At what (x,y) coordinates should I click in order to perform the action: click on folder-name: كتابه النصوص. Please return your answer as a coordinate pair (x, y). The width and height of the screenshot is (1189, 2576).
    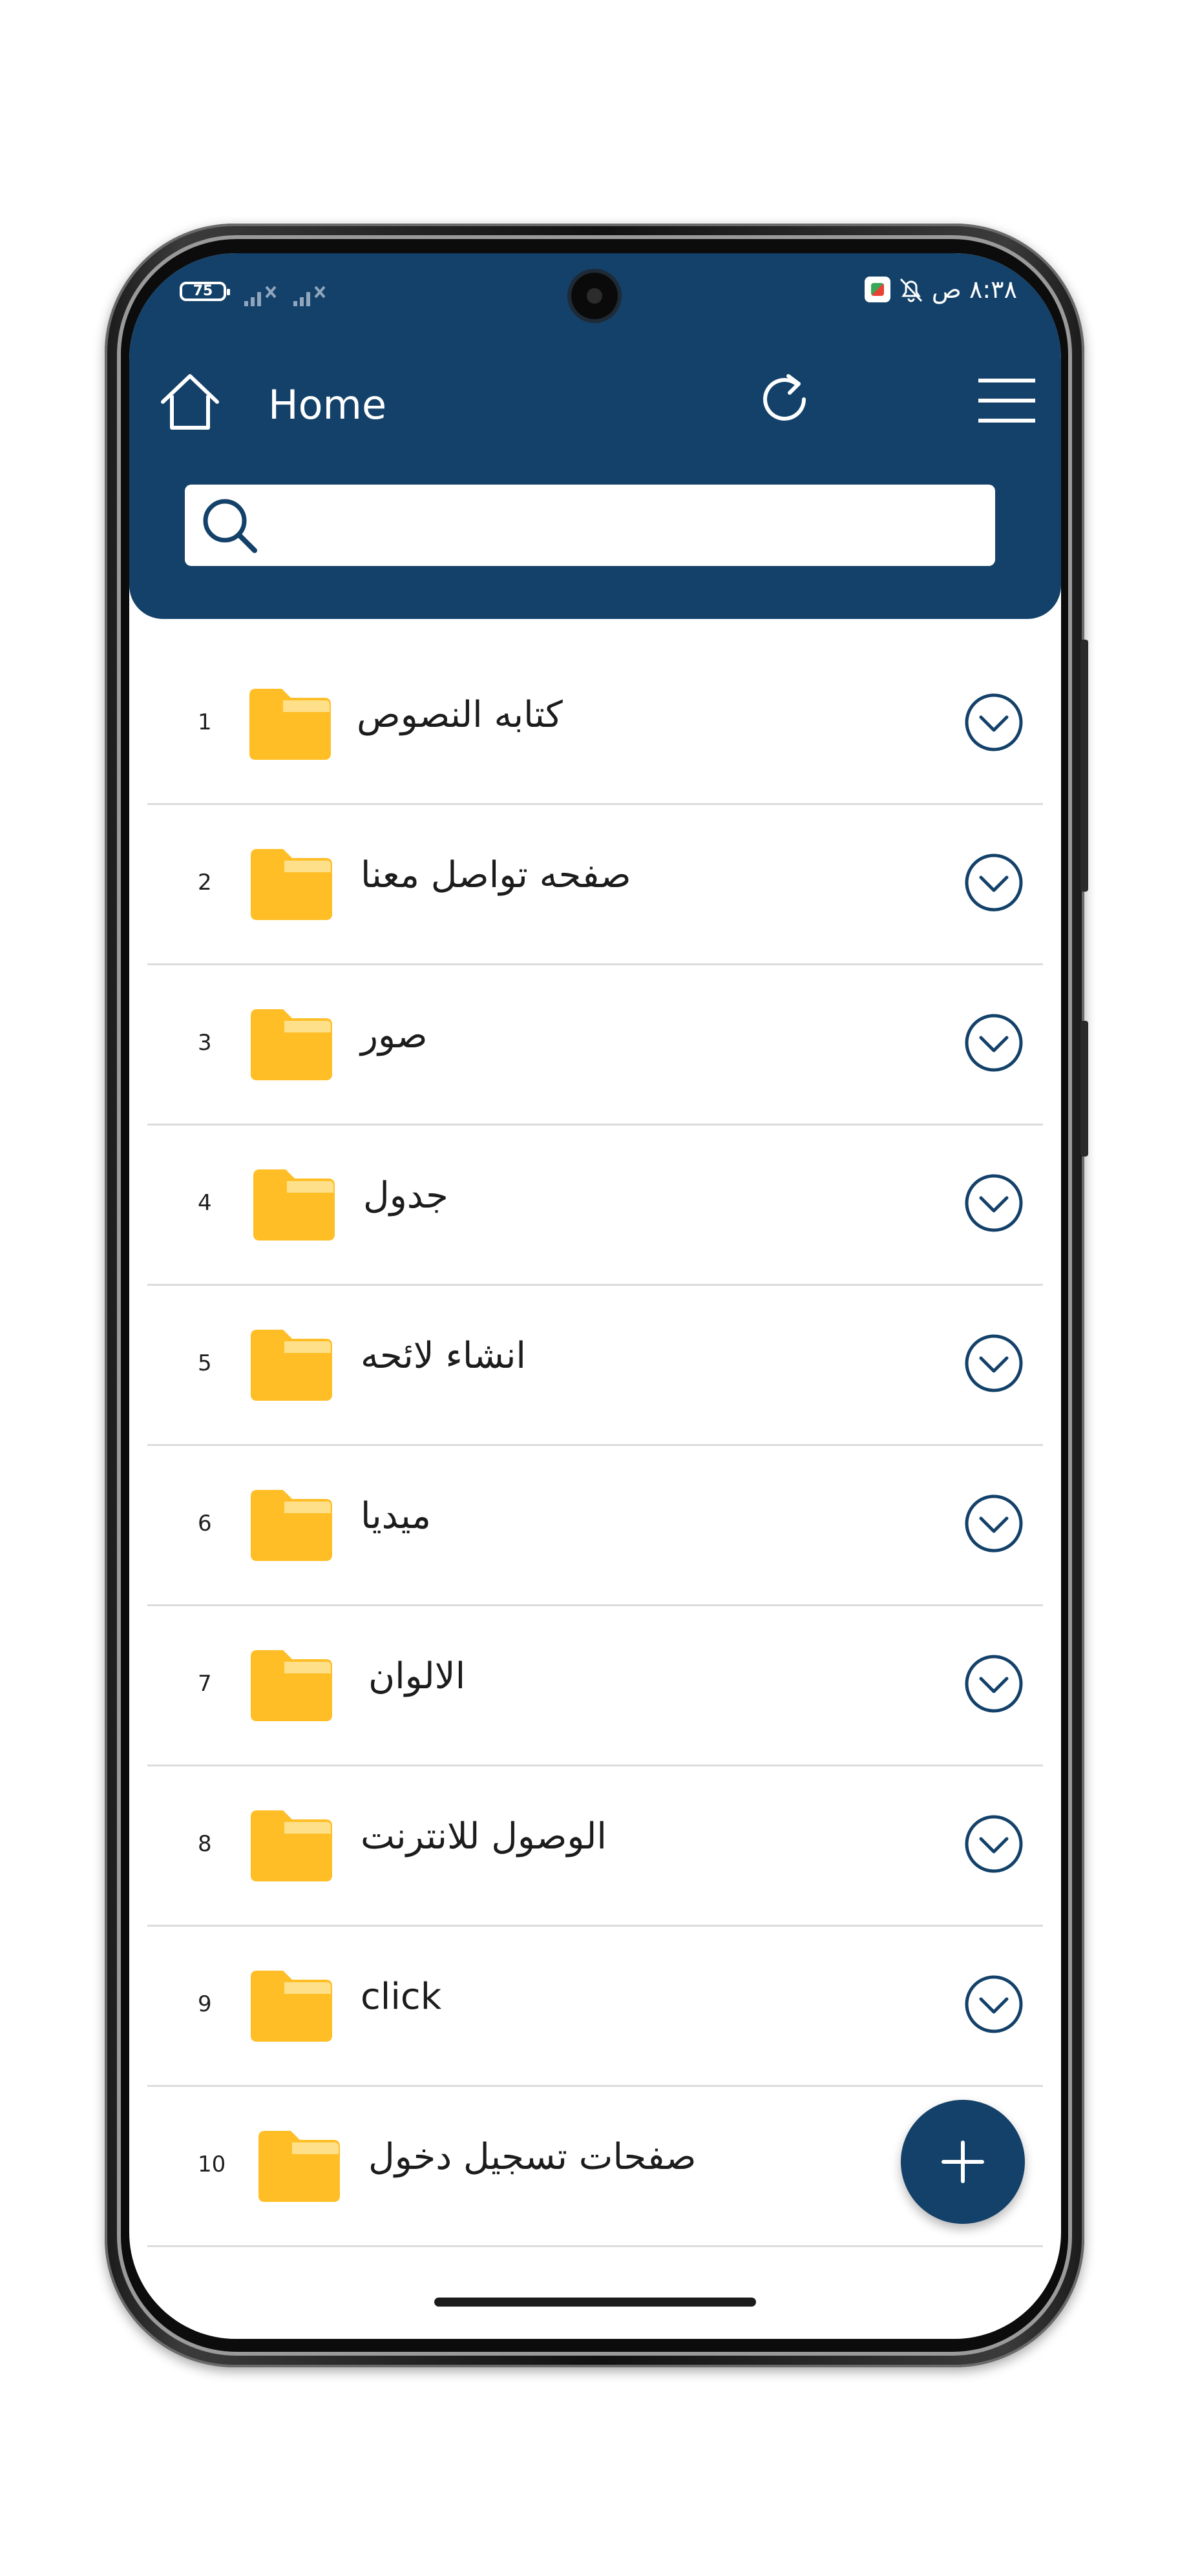
    Looking at the image, I should click on (460, 715).